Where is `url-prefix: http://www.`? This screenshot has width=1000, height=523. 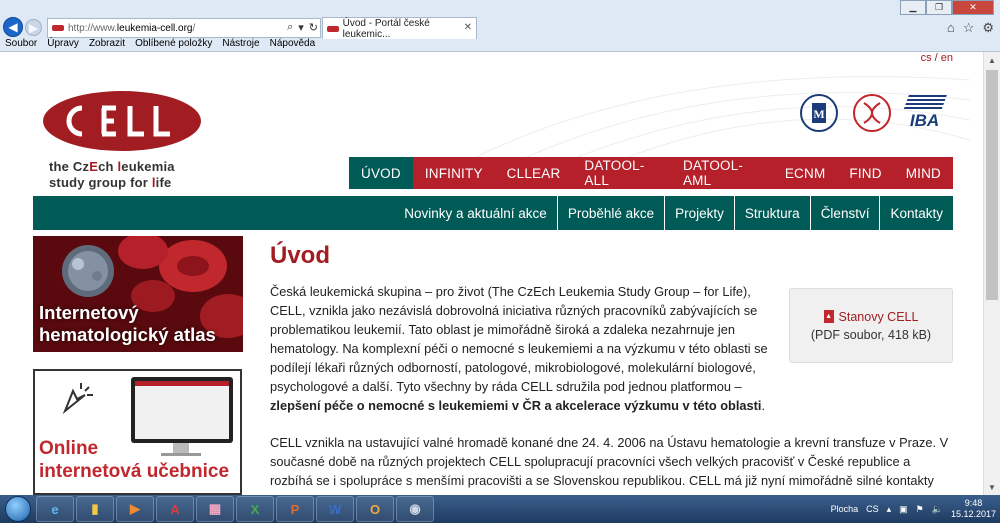 url-prefix: http://www. is located at coordinates (92, 28).